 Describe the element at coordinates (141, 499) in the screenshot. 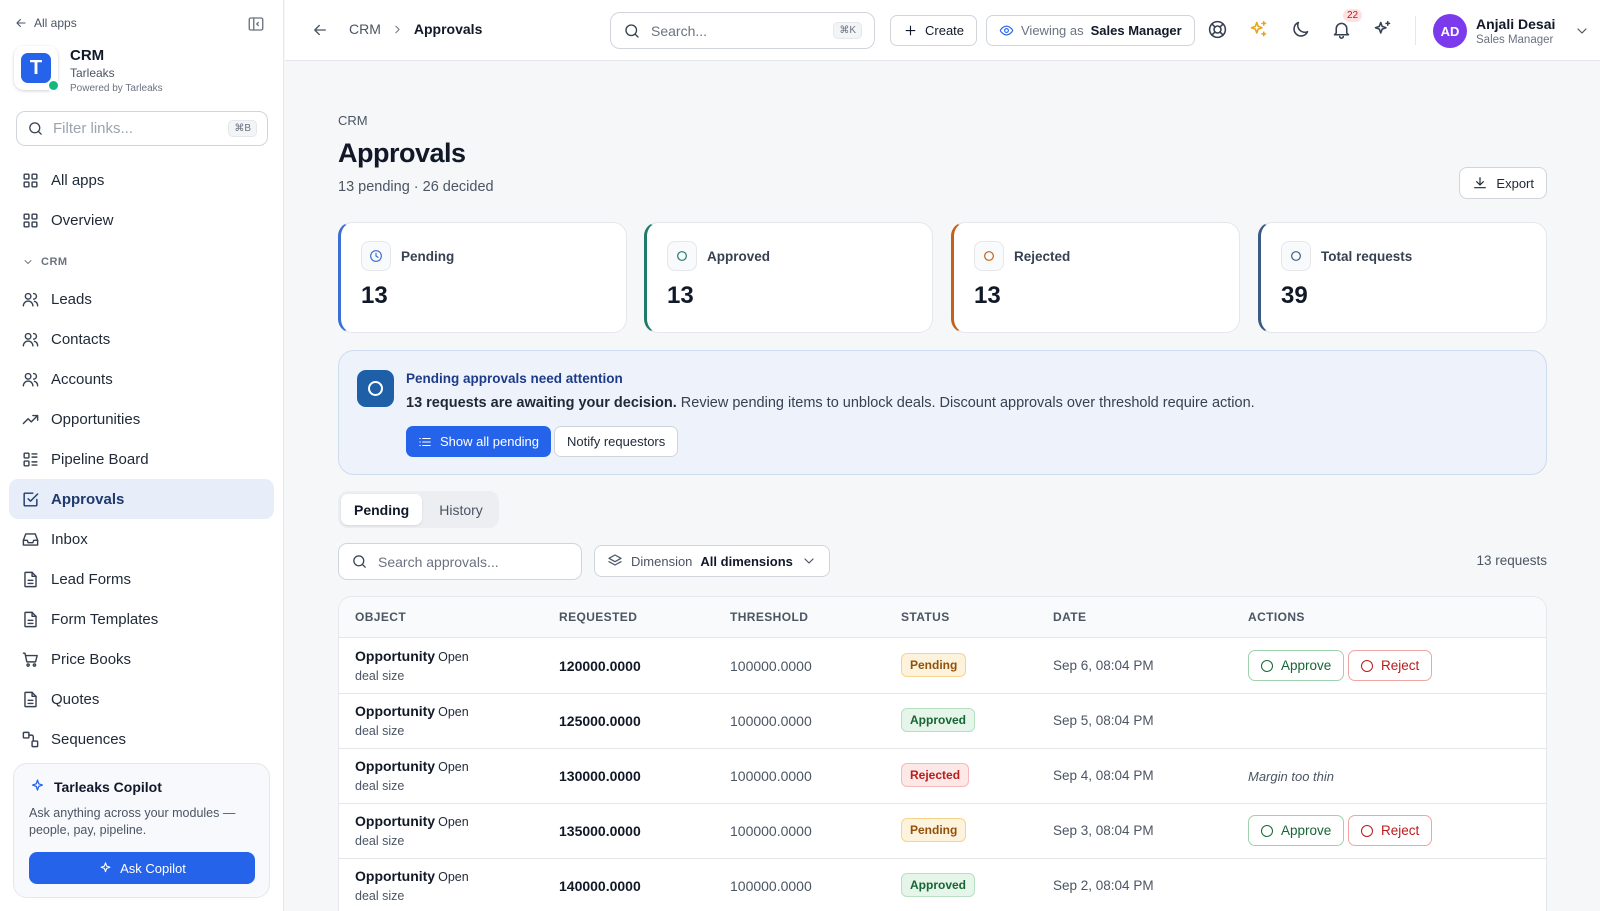

I see `sidebar-item-approvals: Approvals` at that location.